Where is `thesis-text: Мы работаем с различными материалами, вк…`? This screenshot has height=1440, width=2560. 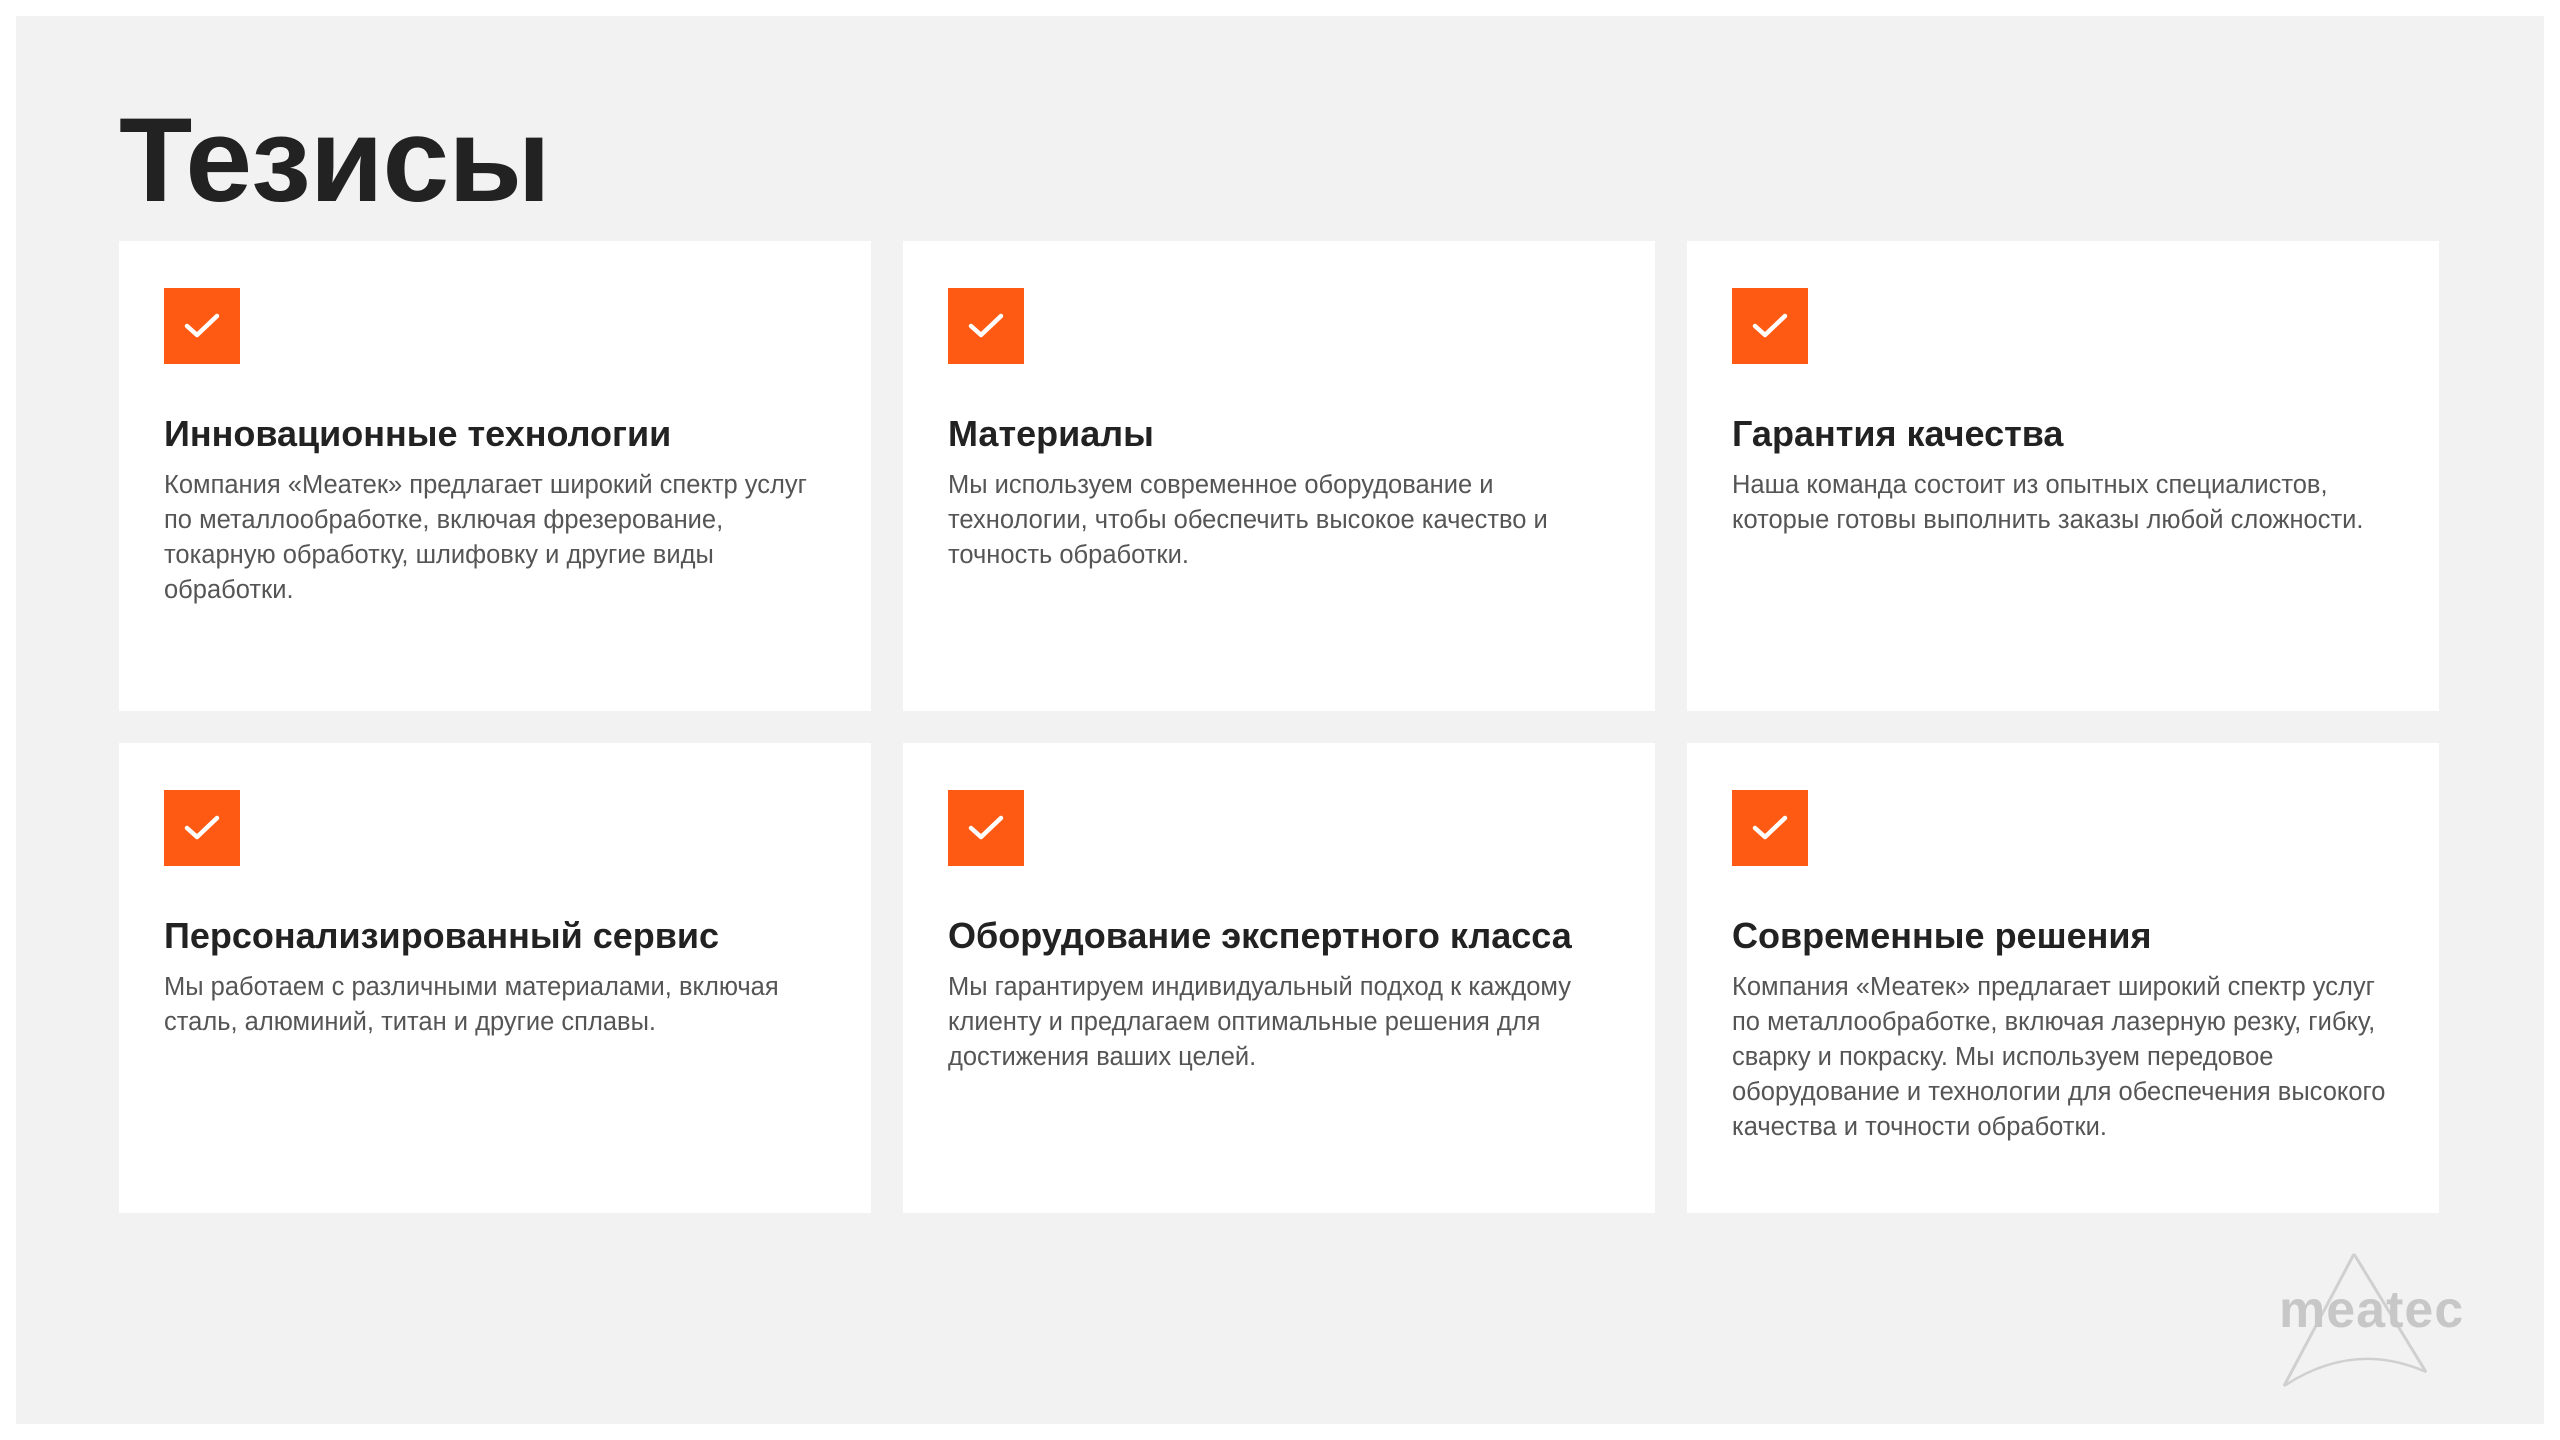 thesis-text: Мы работаем с различными материалами, вк… is located at coordinates (471, 1004).